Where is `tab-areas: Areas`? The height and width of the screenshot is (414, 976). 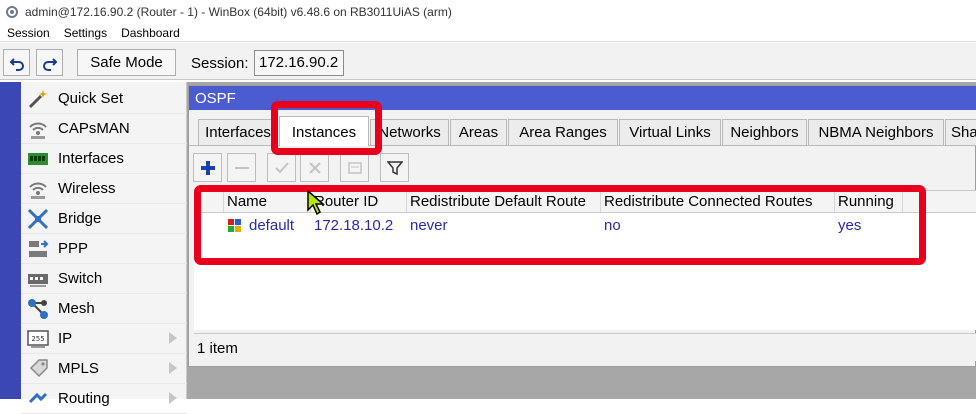 tab-areas: Areas is located at coordinates (478, 132).